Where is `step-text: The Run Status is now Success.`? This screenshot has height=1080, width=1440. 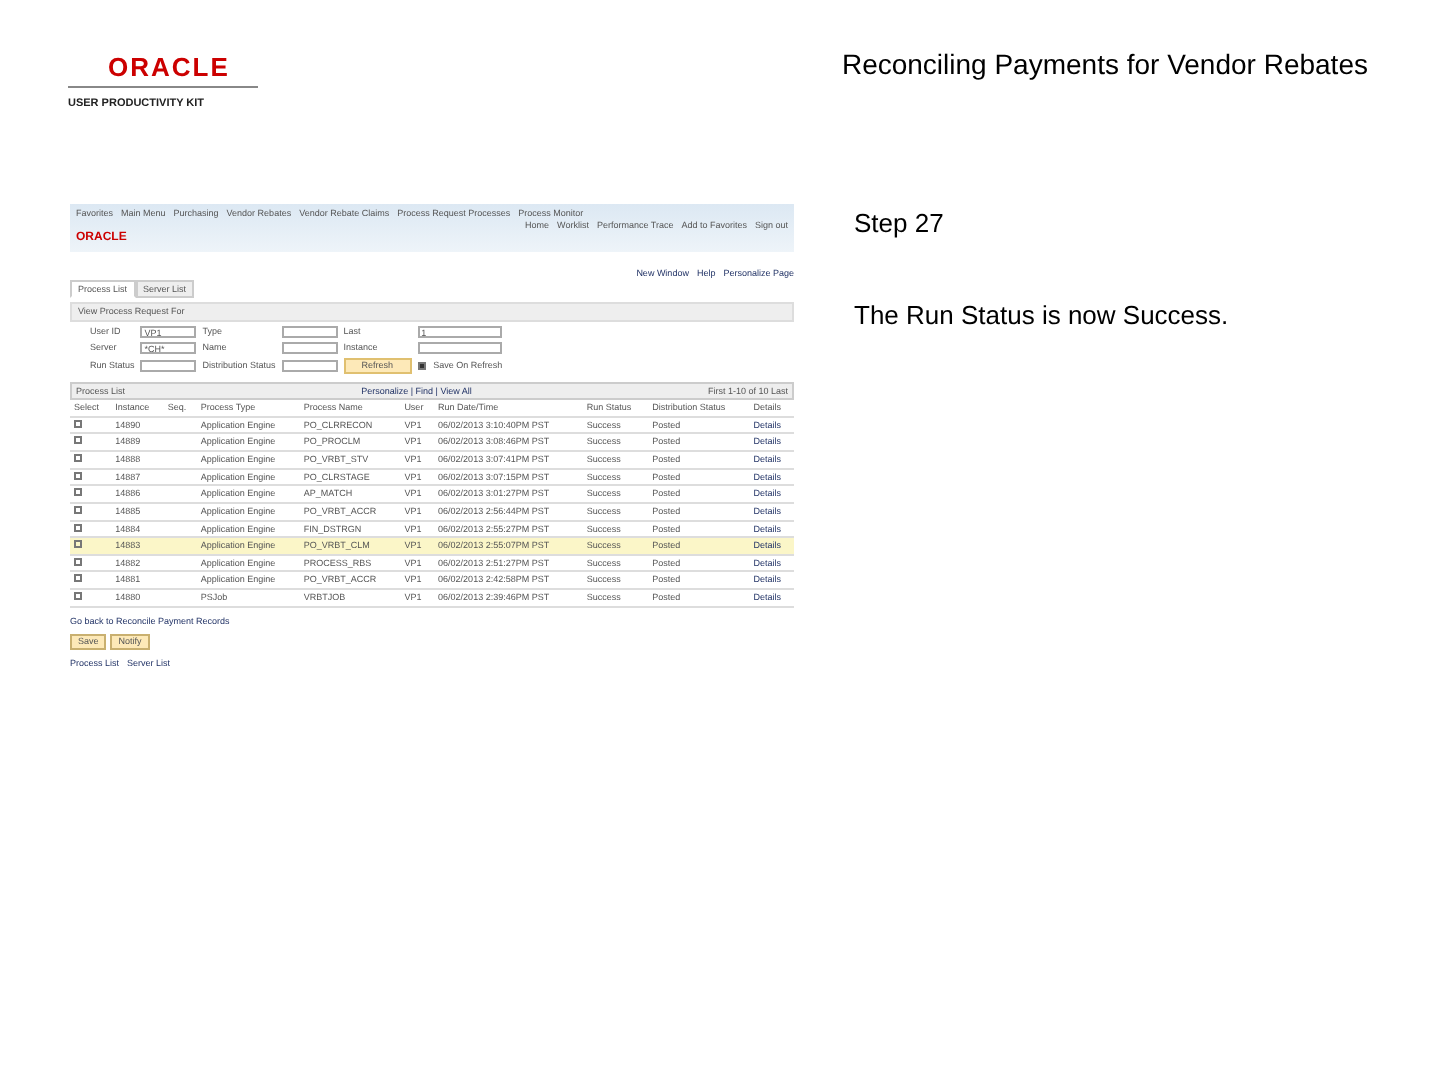 step-text: The Run Status is now Success. is located at coordinates (1041, 315).